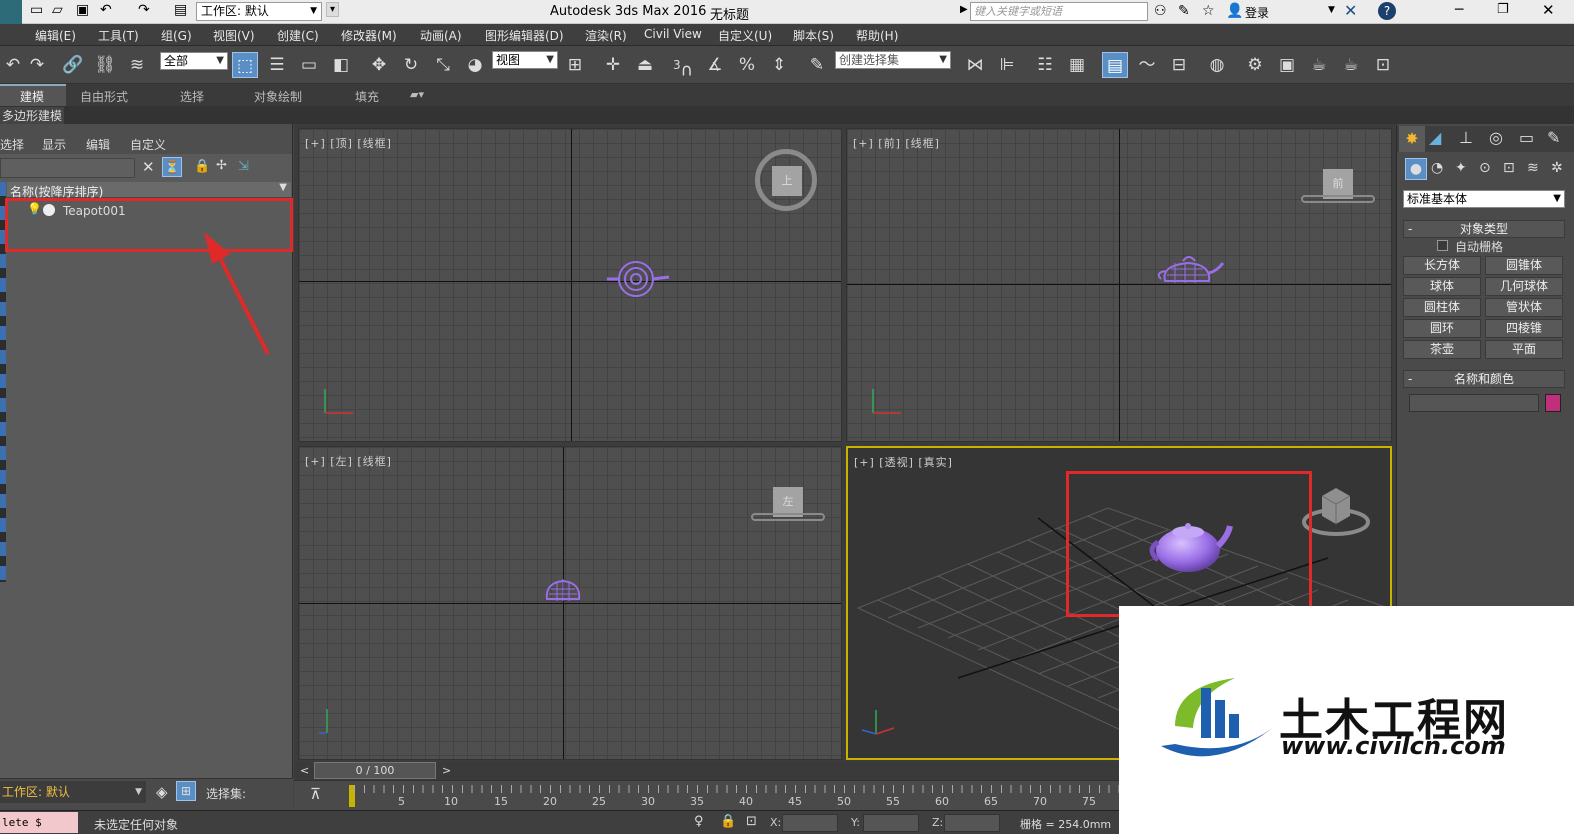 The image size is (1574, 834). What do you see at coordinates (315, 794) in the screenshot?
I see `mini-curve-editor-icon: ⊼` at bounding box center [315, 794].